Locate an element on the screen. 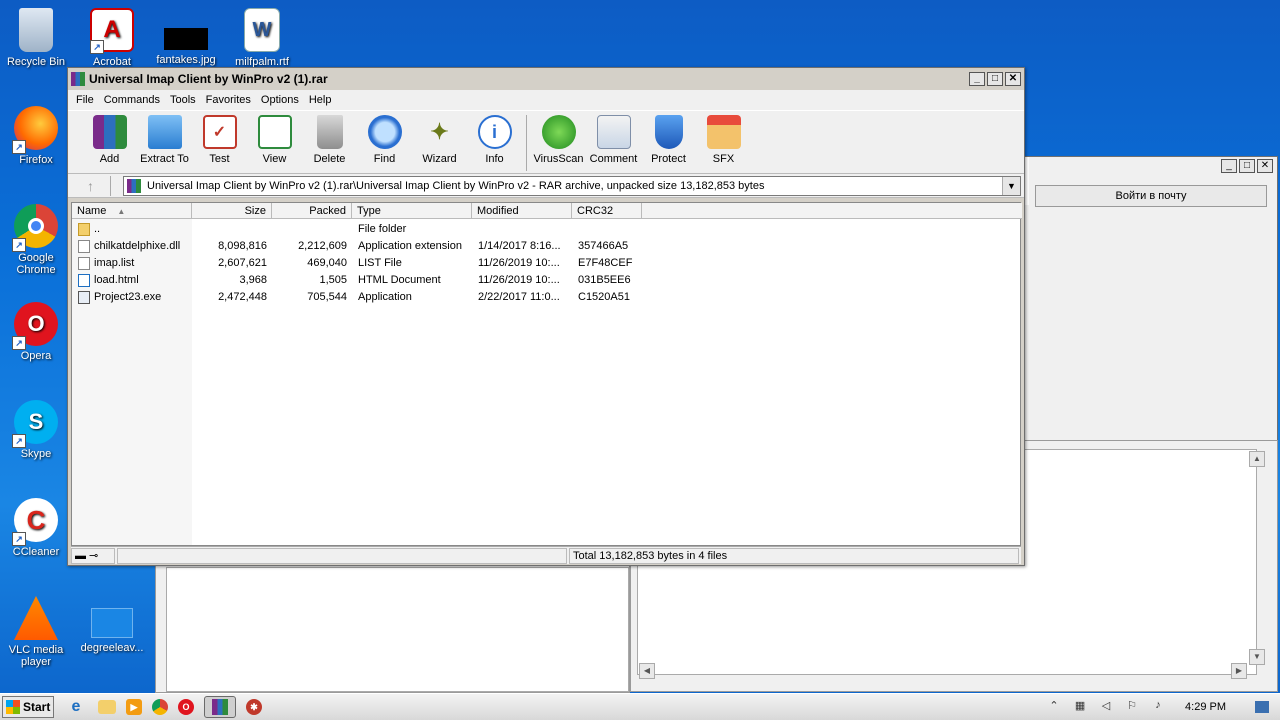  winrar-icon is located at coordinates (78, 79).